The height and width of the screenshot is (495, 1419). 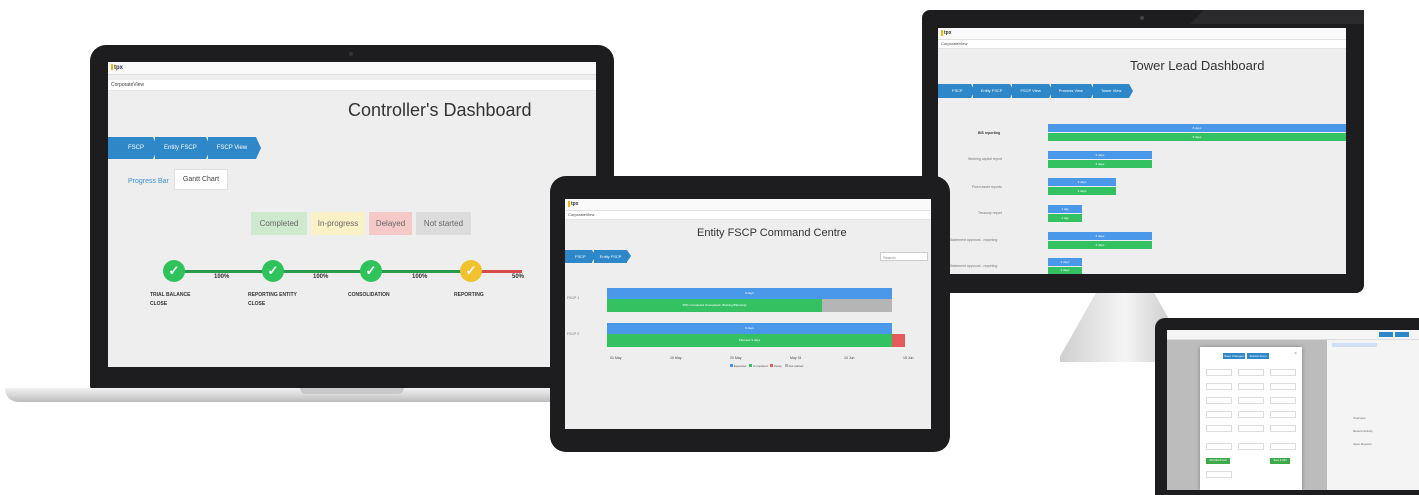 I want to click on page-title: Tower Lead Dashboard, so click(x=1197, y=65).